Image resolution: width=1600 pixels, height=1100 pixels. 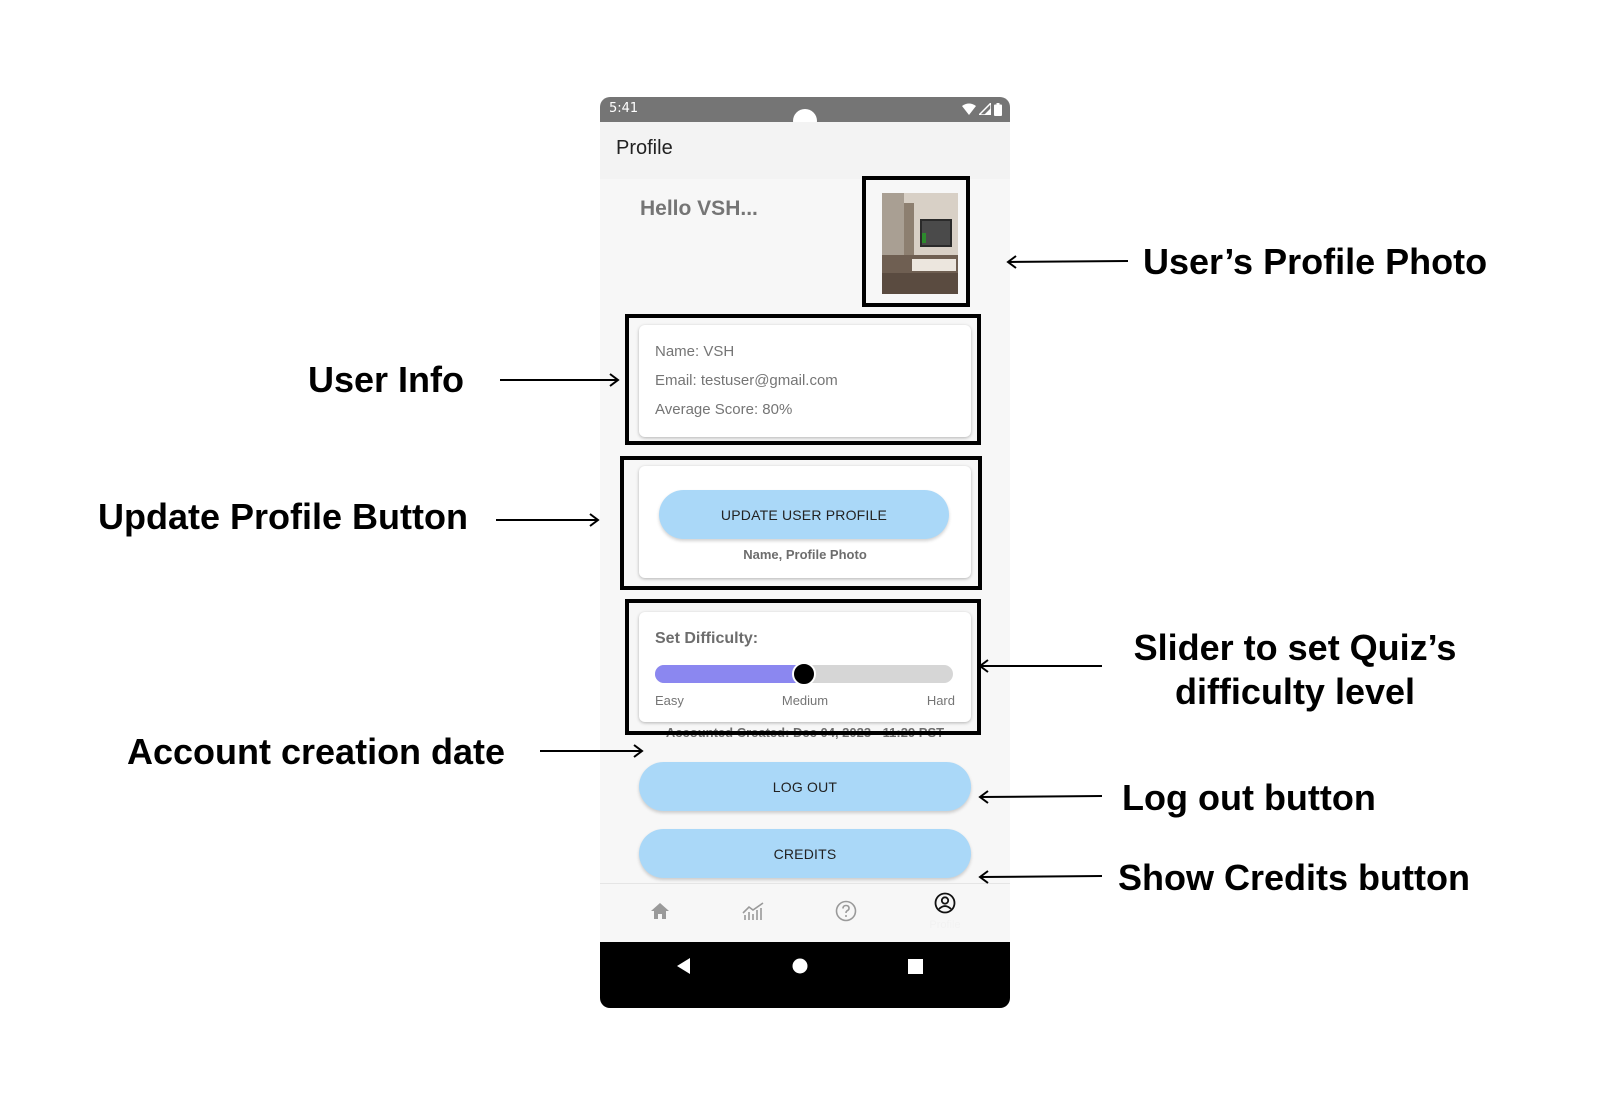 I want to click on status-icons, so click(x=982, y=109).